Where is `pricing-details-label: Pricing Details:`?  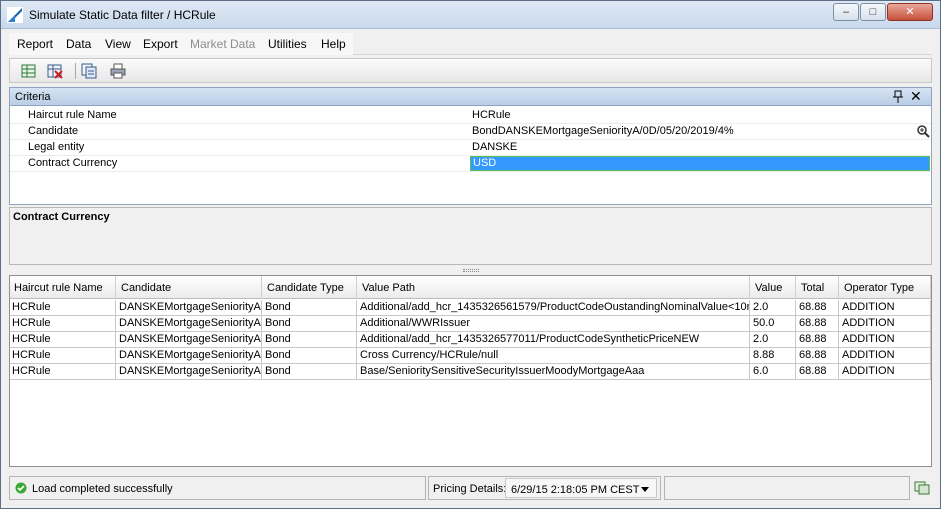 pricing-details-label: Pricing Details: is located at coordinates (470, 489).